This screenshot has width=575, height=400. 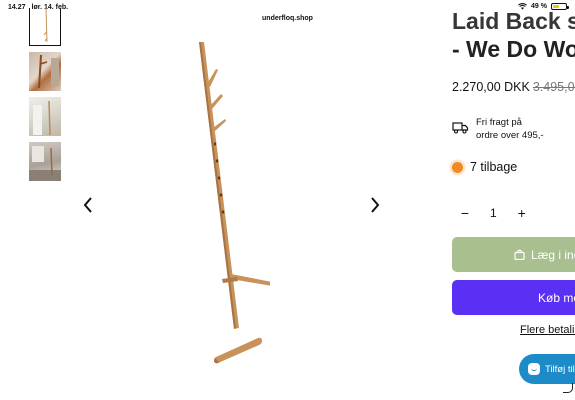 What do you see at coordinates (568, 388) in the screenshot?
I see `corner-indicator` at bounding box center [568, 388].